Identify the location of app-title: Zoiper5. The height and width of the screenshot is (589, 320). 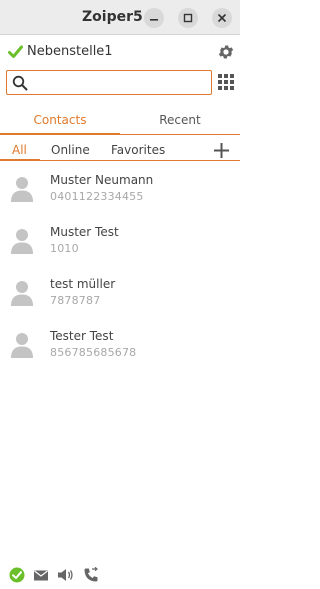
(112, 17).